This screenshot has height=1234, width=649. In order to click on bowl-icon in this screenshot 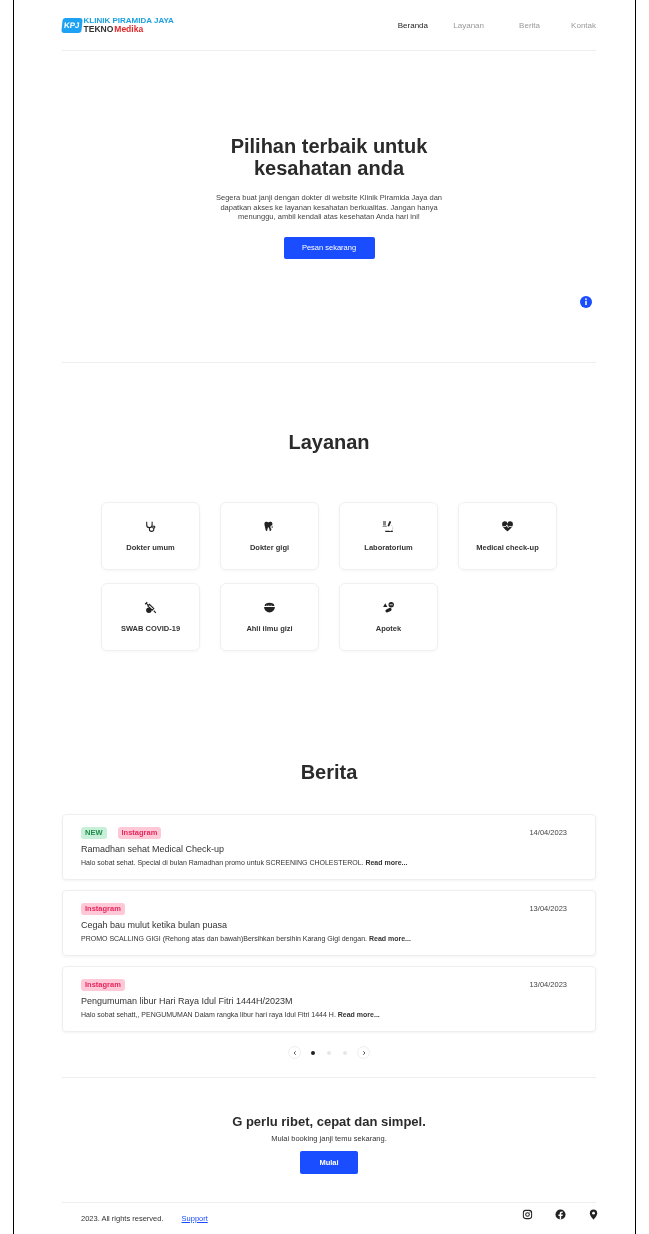, I will do `click(269, 607)`.